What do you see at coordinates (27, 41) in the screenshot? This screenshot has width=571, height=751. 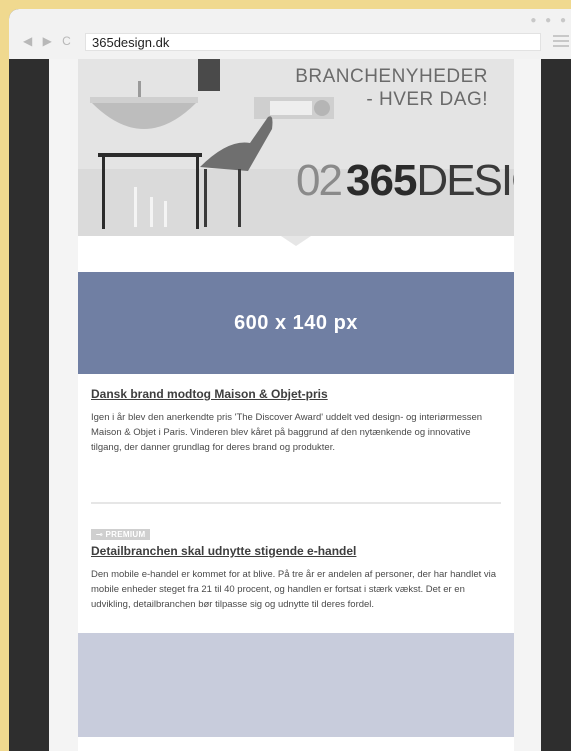 I see `back-icon: ◀` at bounding box center [27, 41].